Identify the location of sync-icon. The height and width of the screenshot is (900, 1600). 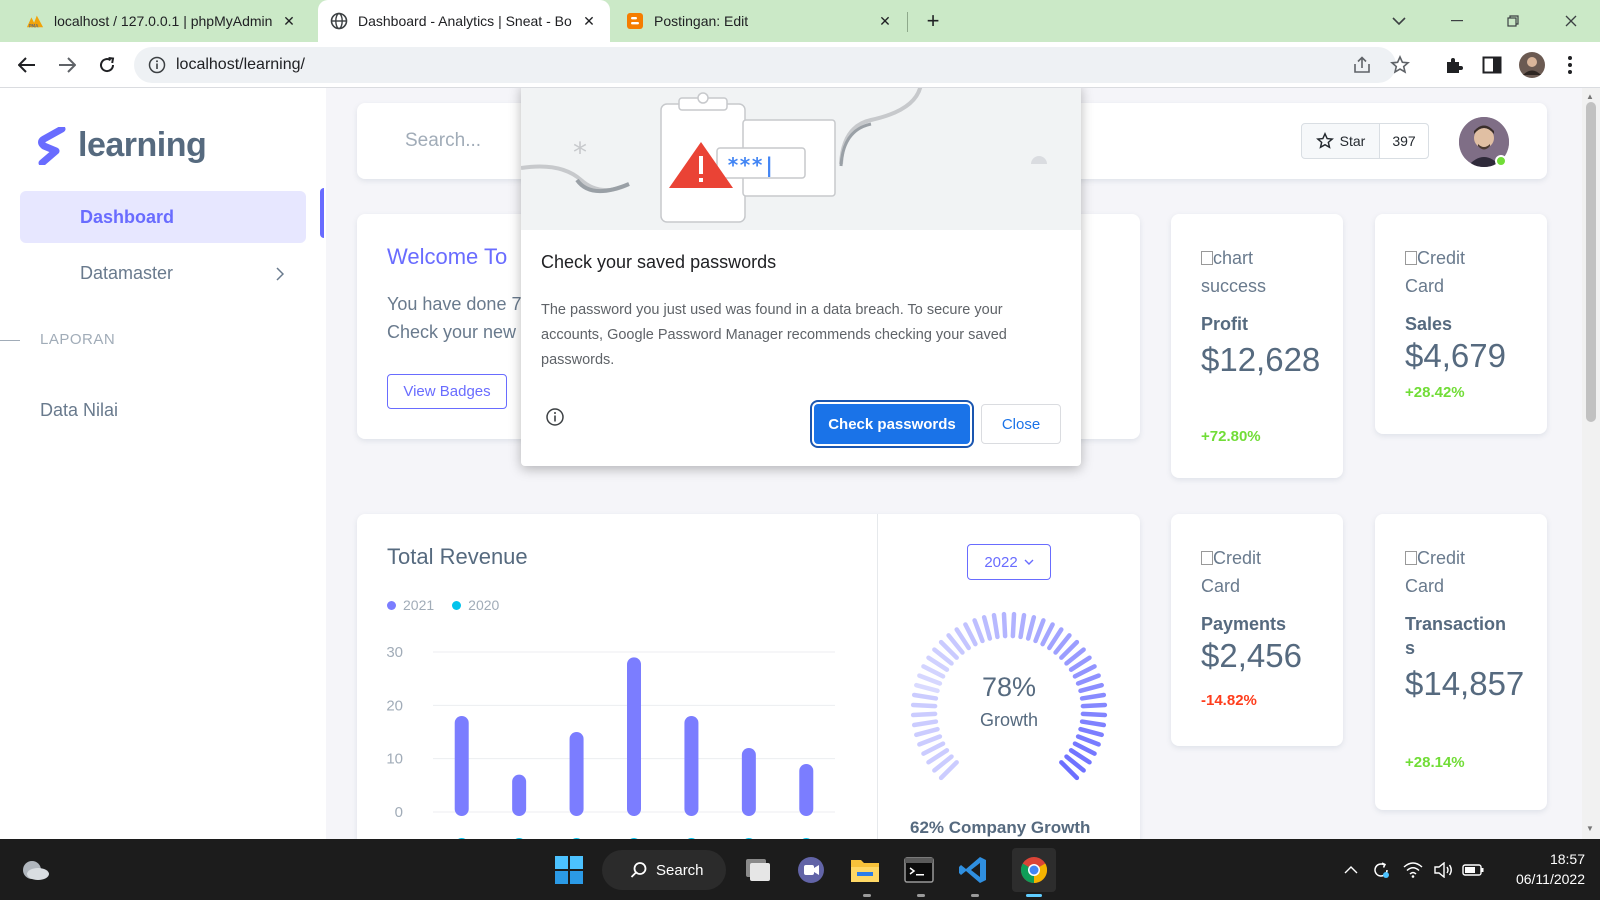
(1381, 870).